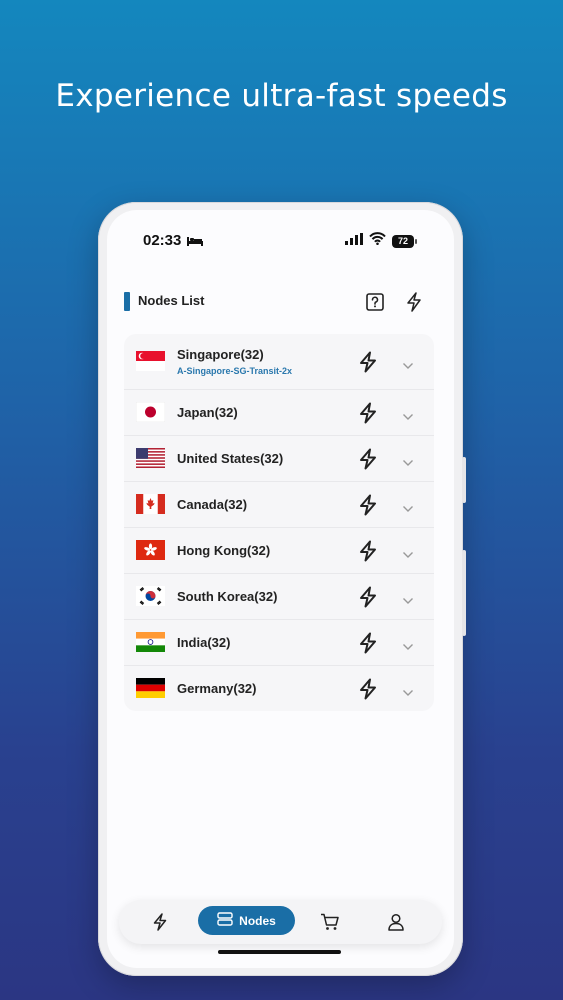 The height and width of the screenshot is (1000, 563). I want to click on server-icon, so click(225, 920).